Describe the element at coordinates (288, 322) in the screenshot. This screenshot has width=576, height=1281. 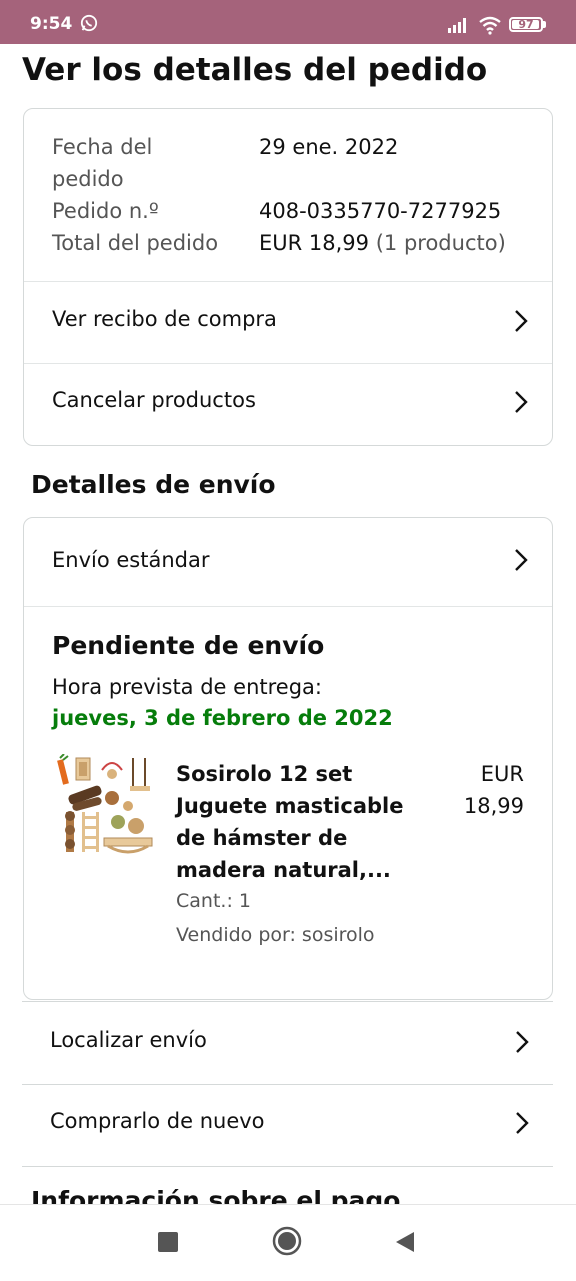
I see `view-receipt-row: Ver recibo de compra` at that location.